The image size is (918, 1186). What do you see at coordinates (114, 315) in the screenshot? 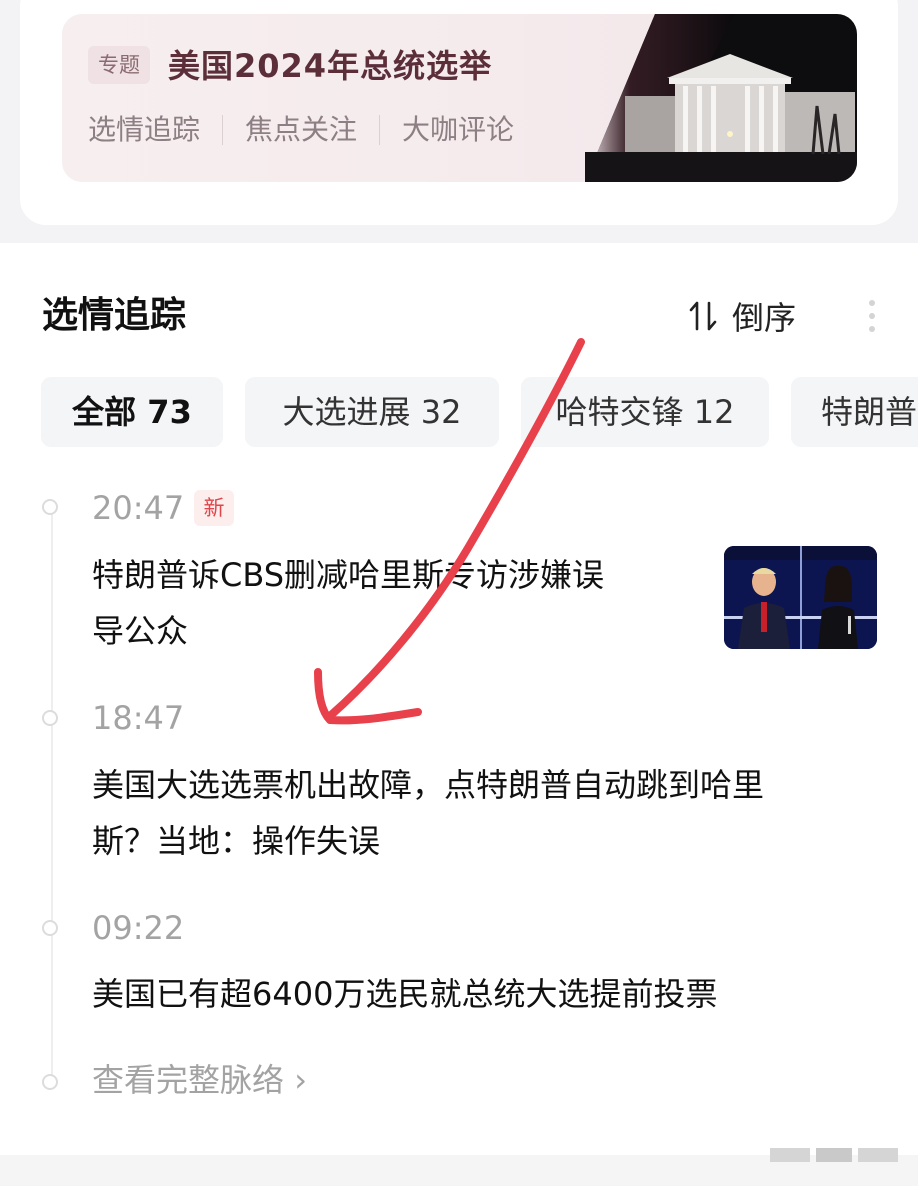
I see `section-title: 选情追踪` at bounding box center [114, 315].